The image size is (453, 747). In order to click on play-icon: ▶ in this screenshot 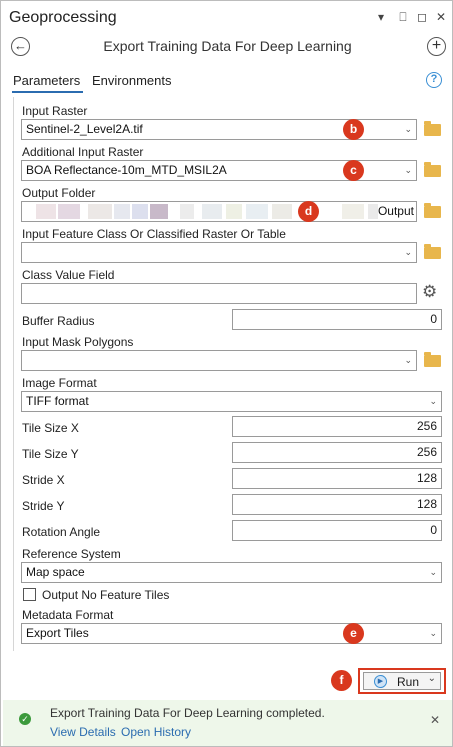, I will do `click(380, 681)`.